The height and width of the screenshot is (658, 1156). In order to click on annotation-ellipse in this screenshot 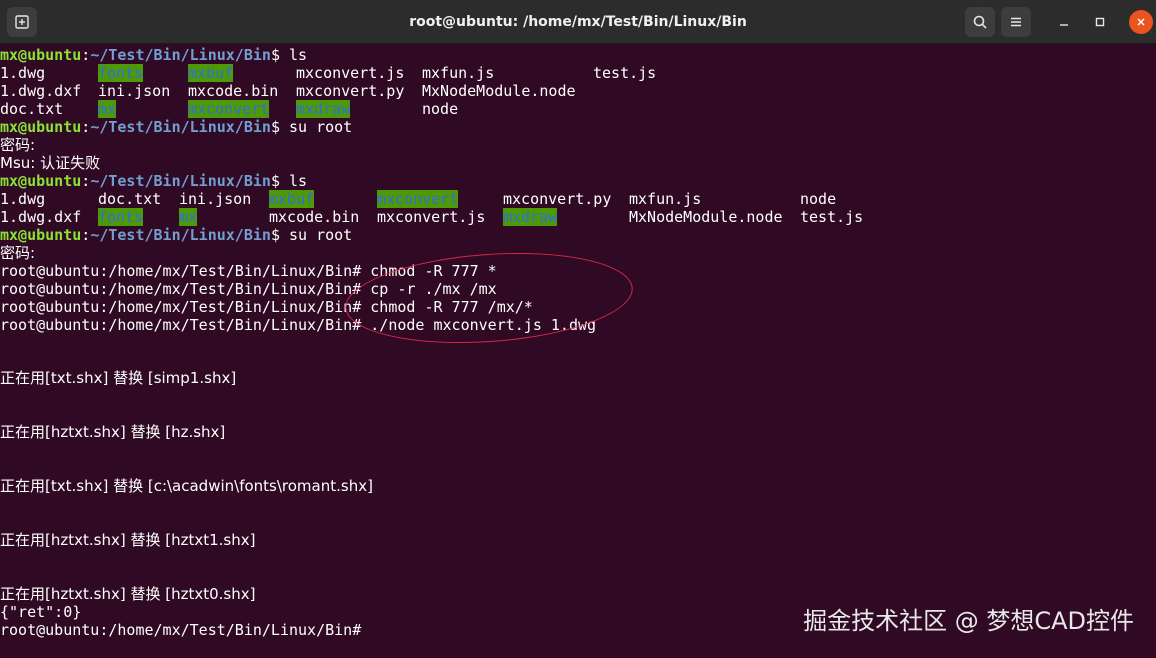, I will do `click(489, 298)`.